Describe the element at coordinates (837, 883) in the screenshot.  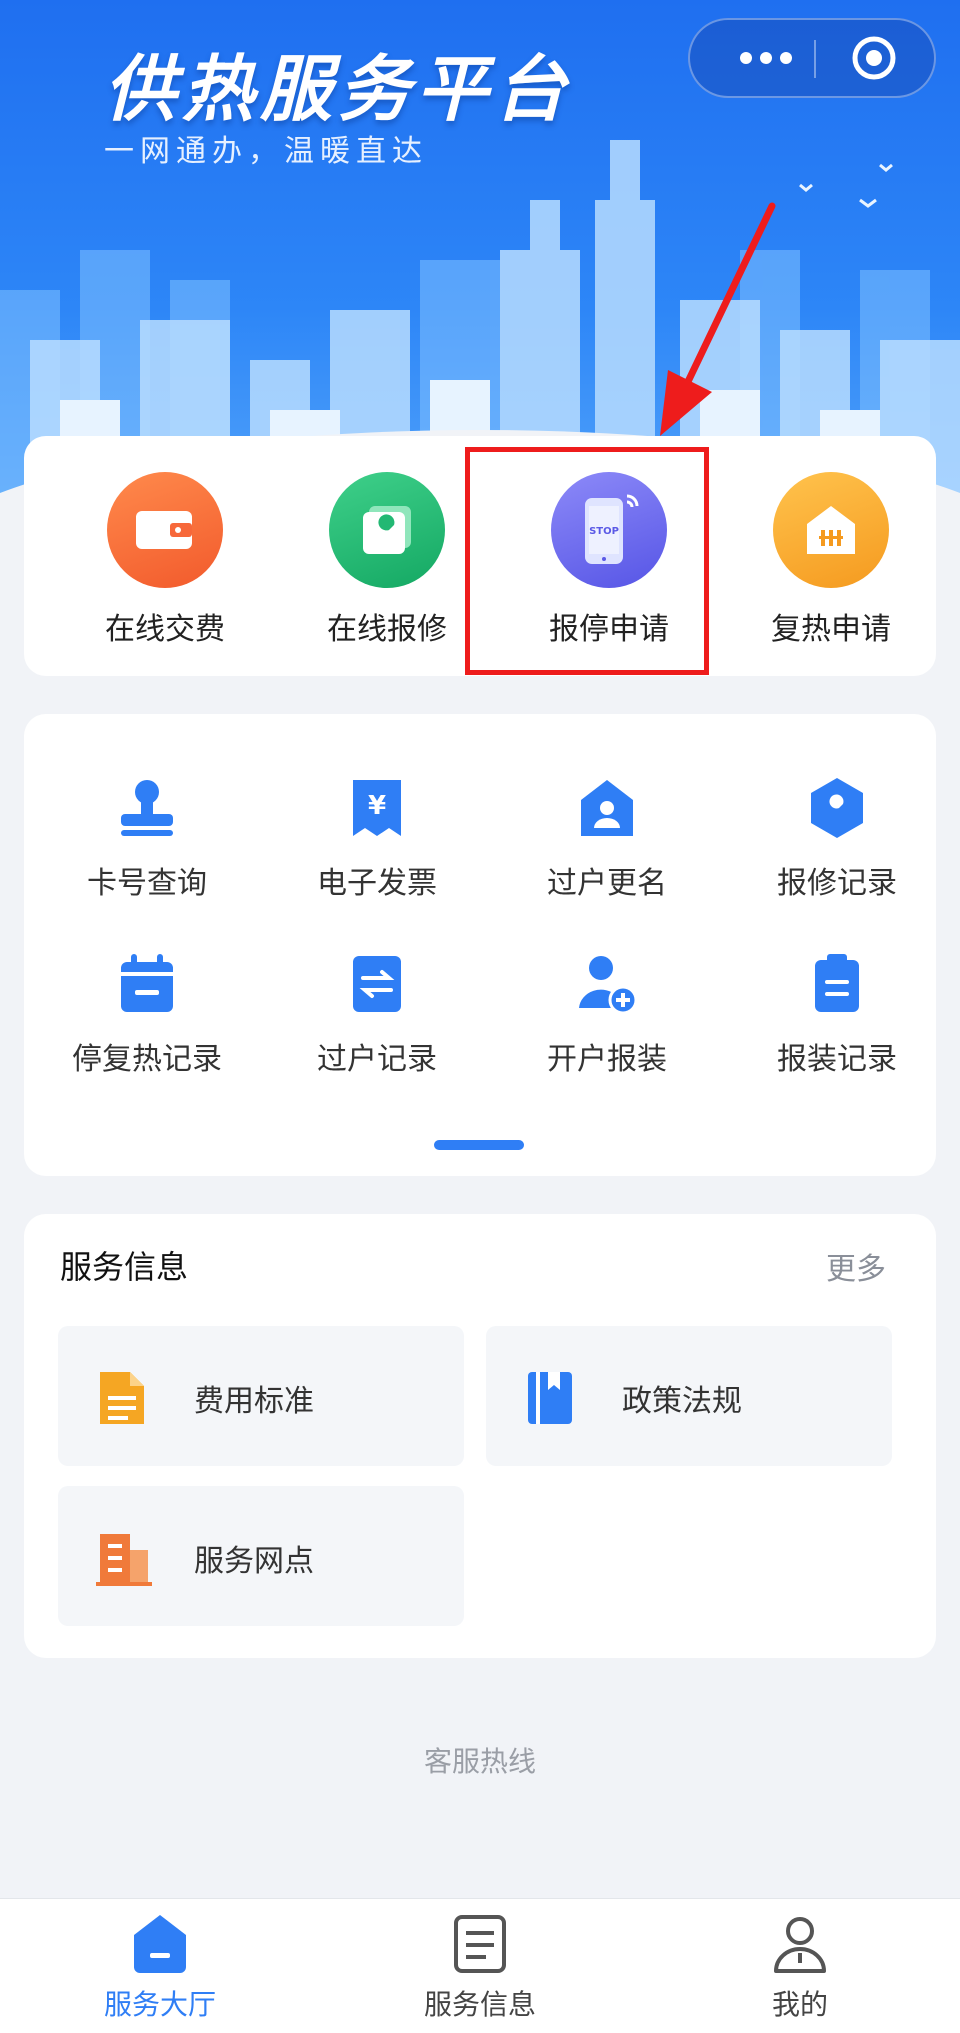
I see `service-label: 报修记录` at that location.